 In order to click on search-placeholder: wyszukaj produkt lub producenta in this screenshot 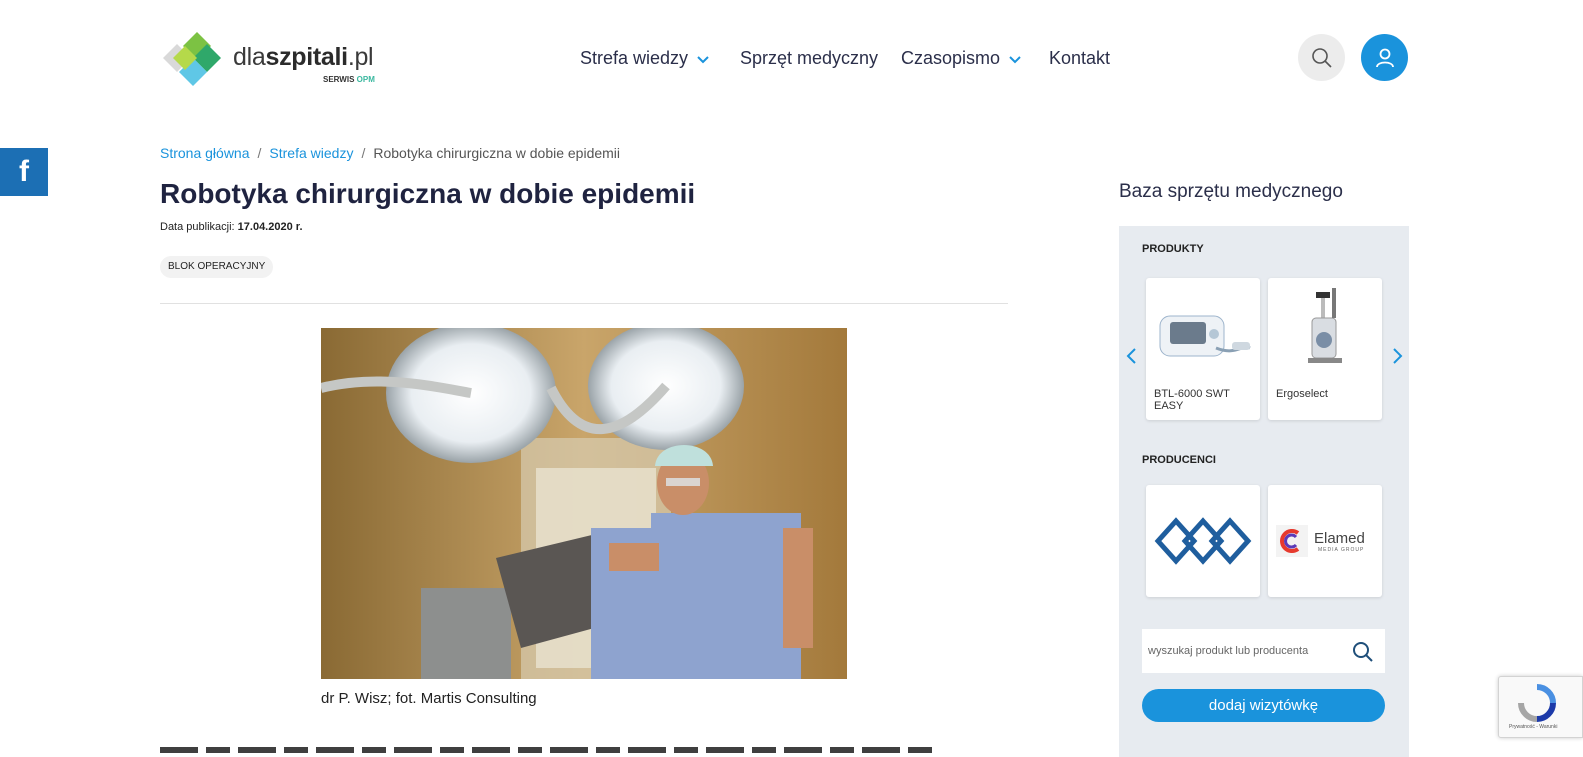, I will do `click(1228, 651)`.